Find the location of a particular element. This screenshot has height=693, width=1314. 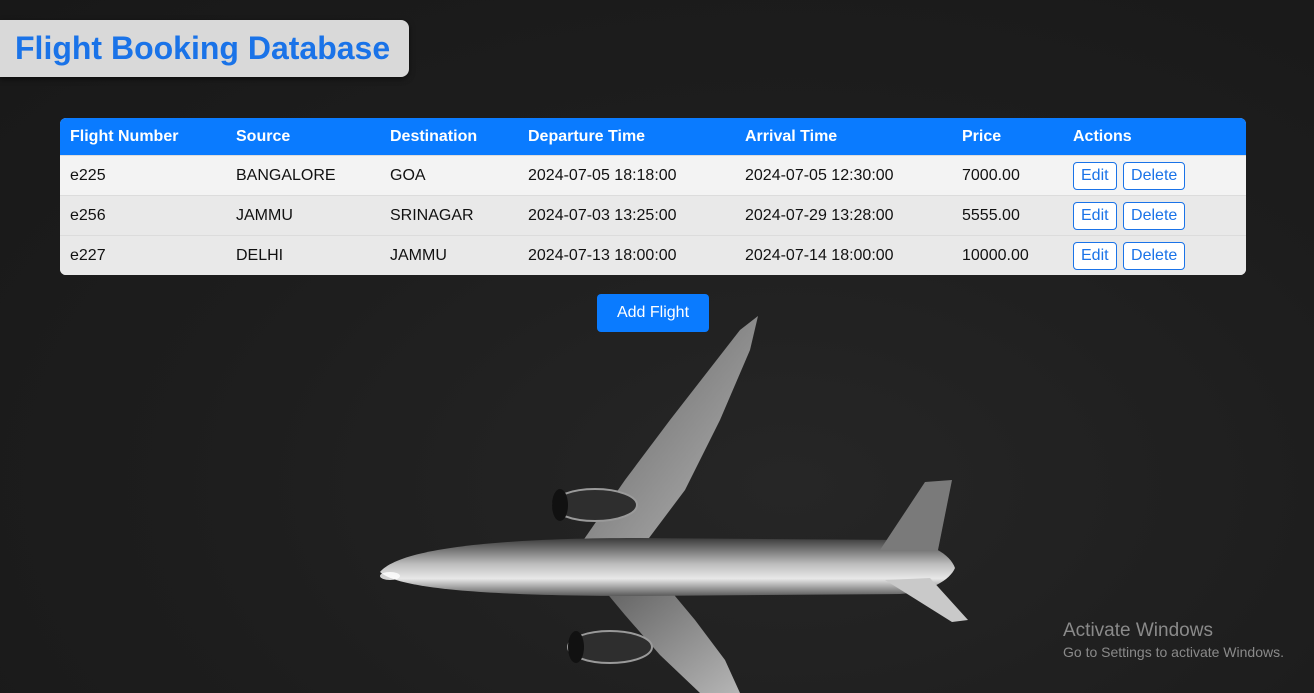

page-title-box: Flight Booking Database is located at coordinates (204, 48).